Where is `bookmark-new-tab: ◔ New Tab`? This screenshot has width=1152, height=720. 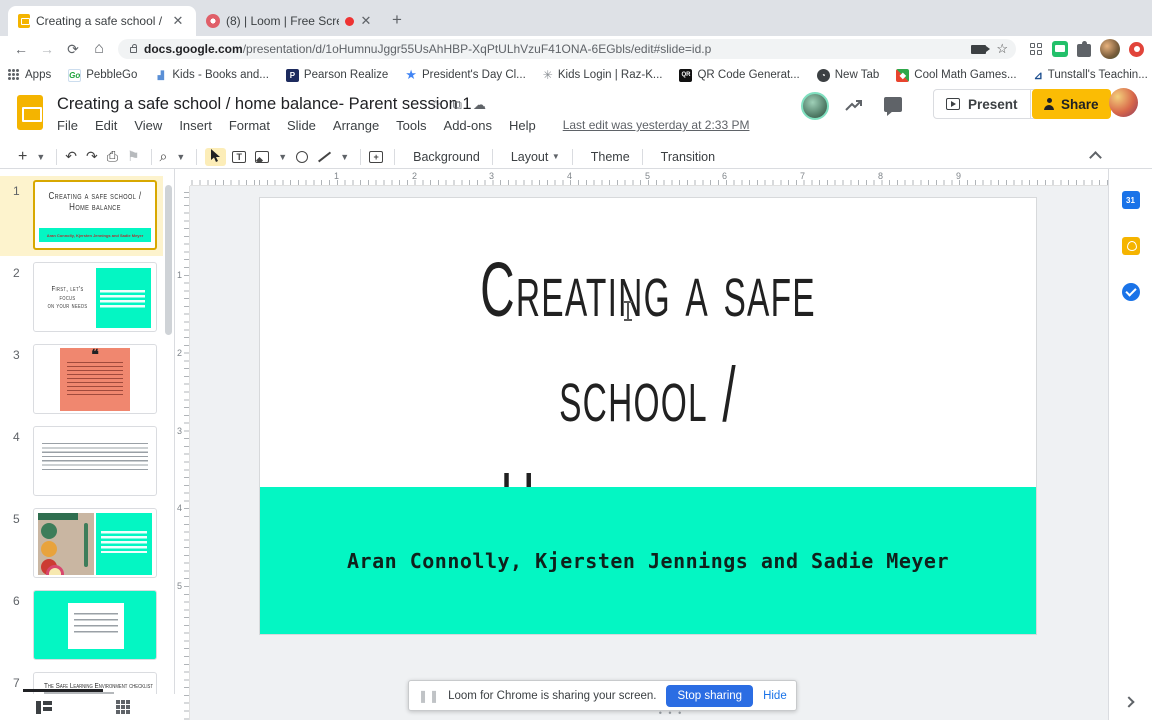 bookmark-new-tab: ◔ New Tab is located at coordinates (847, 75).